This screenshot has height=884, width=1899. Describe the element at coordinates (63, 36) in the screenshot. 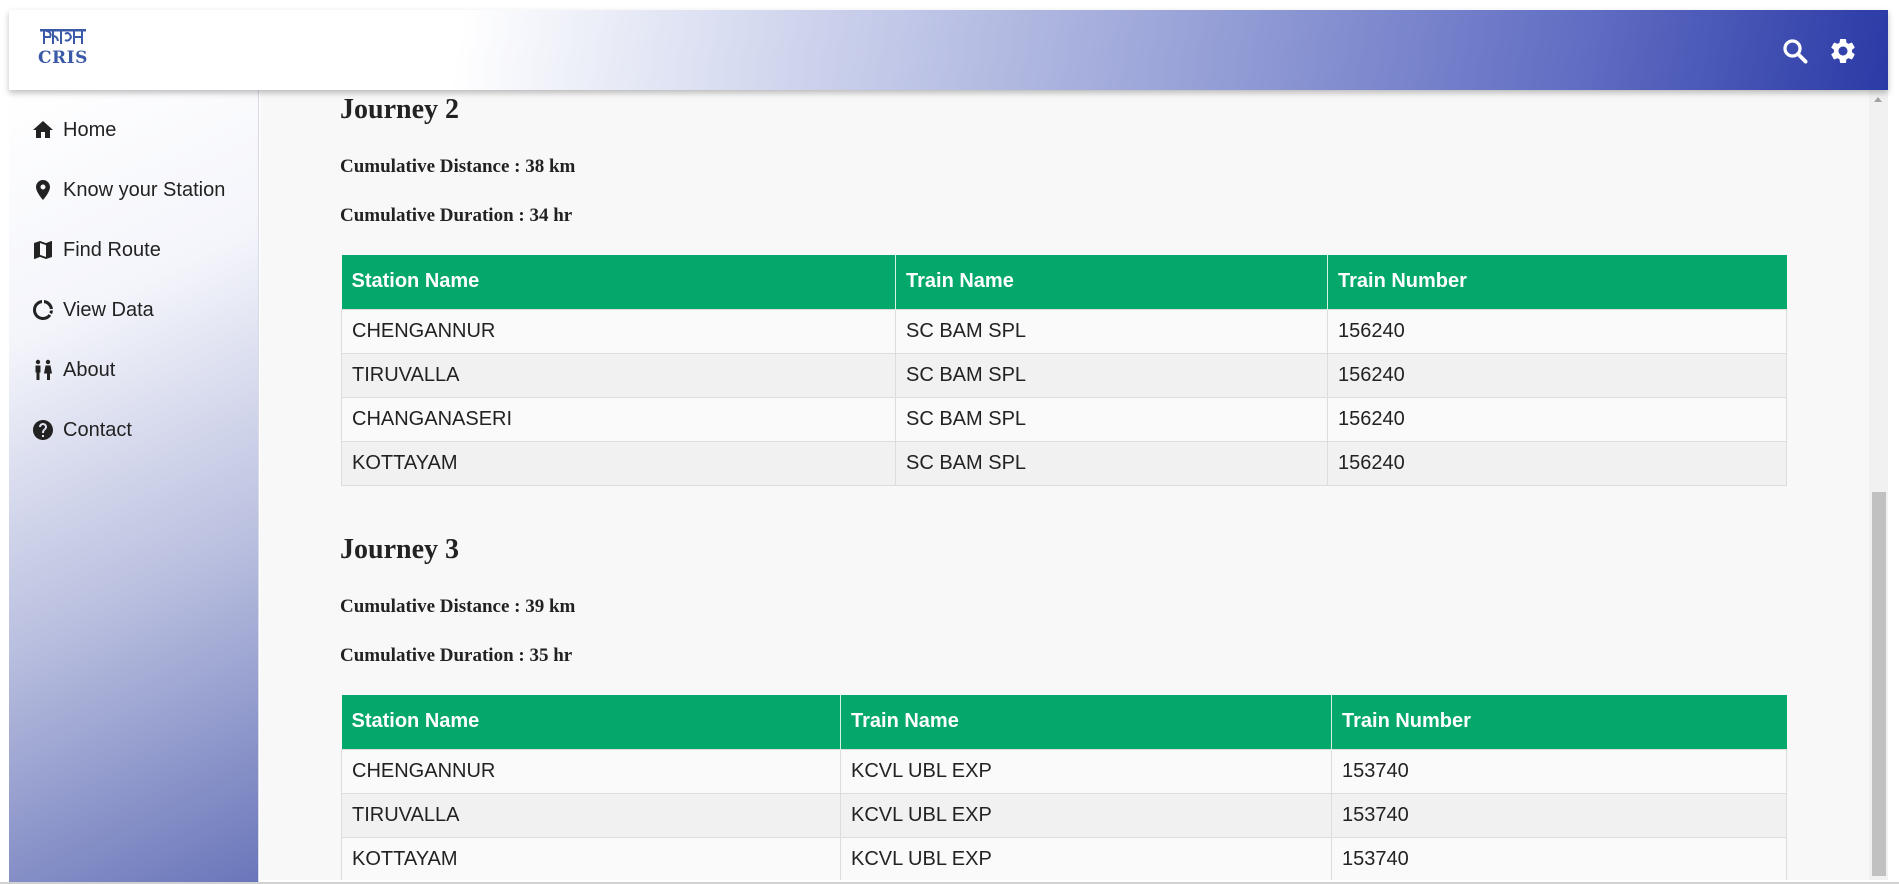

I see `cris-hindi-wordmark-icon` at that location.